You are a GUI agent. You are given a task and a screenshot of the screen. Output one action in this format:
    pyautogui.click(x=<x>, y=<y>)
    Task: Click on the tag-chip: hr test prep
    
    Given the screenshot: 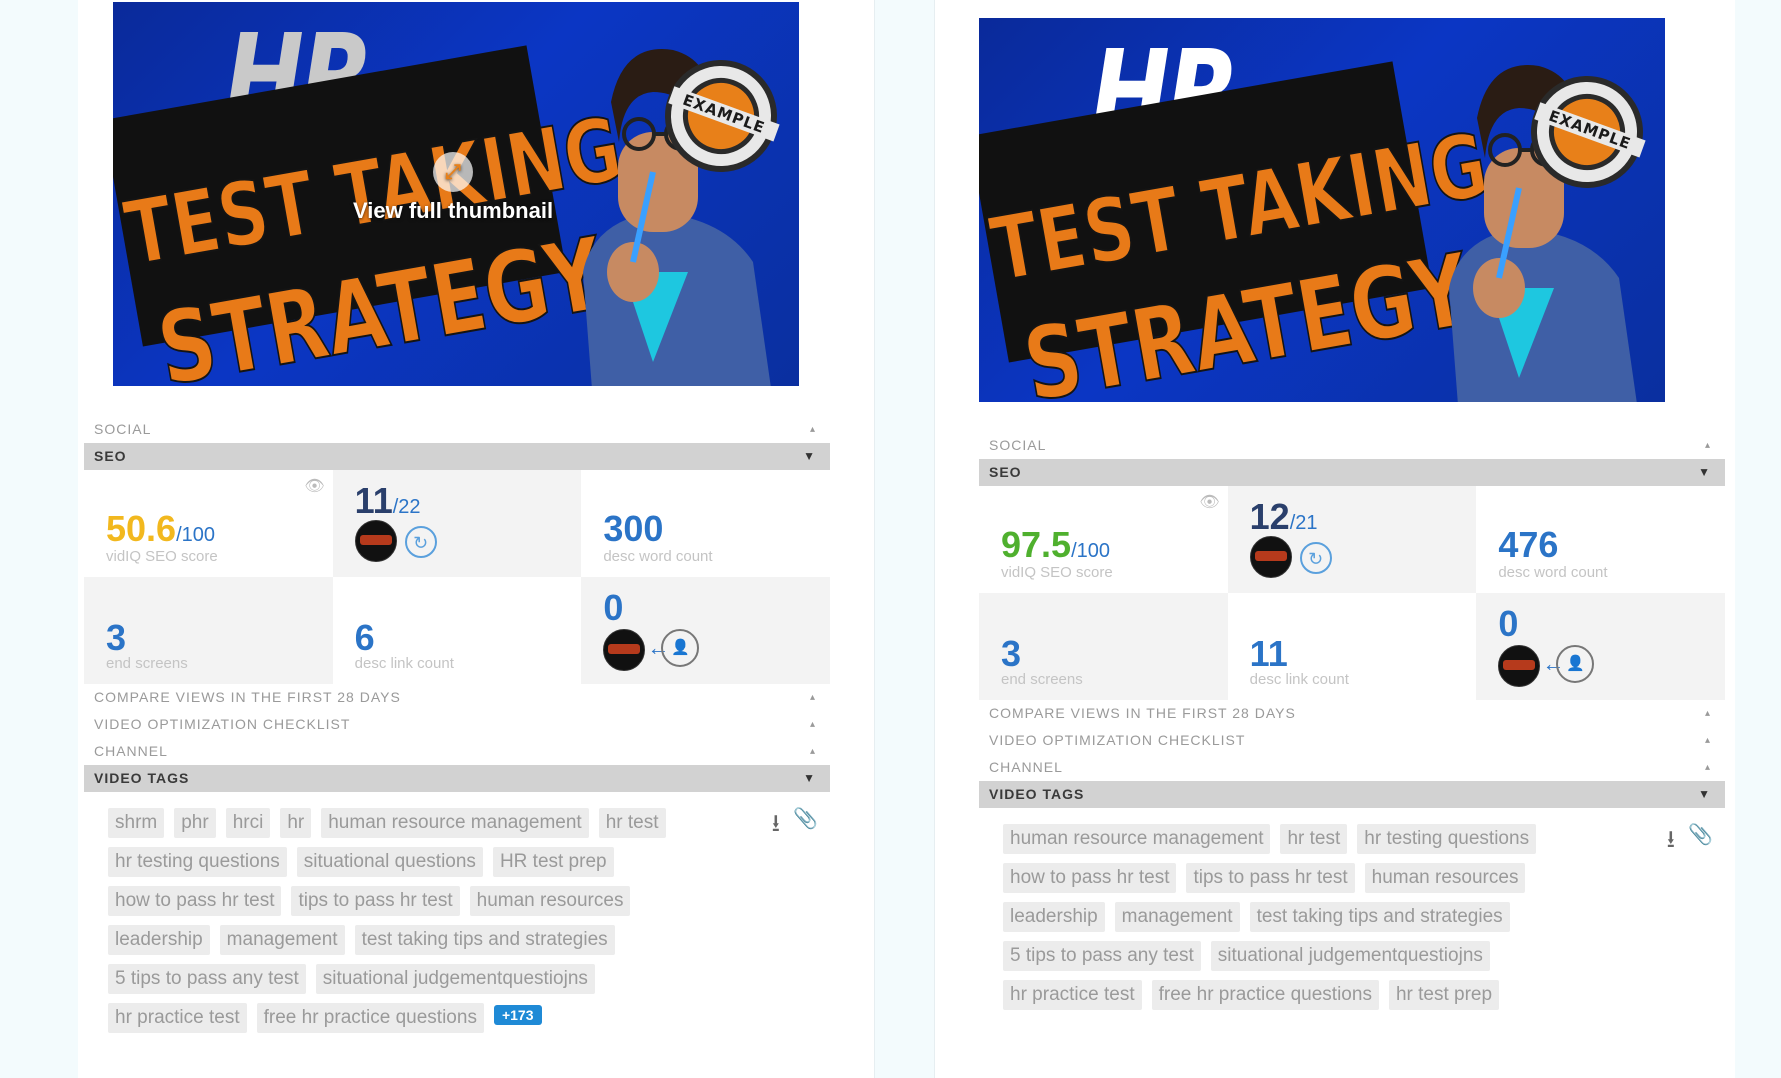 What is the action you would take?
    pyautogui.click(x=1444, y=995)
    